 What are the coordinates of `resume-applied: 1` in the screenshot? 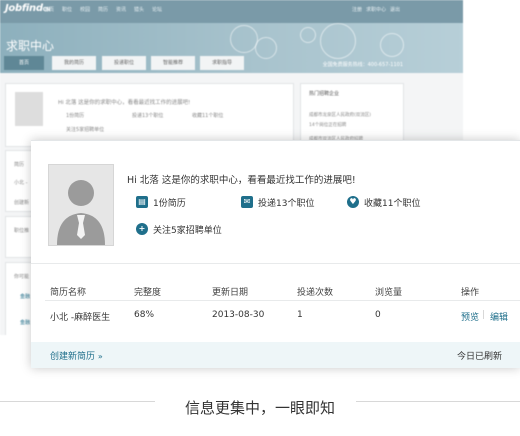 It's located at (300, 315).